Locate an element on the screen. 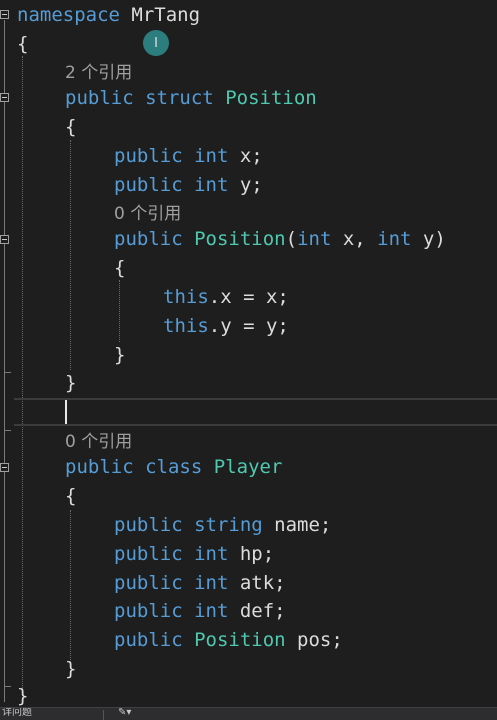  type-name: Player is located at coordinates (248, 467).